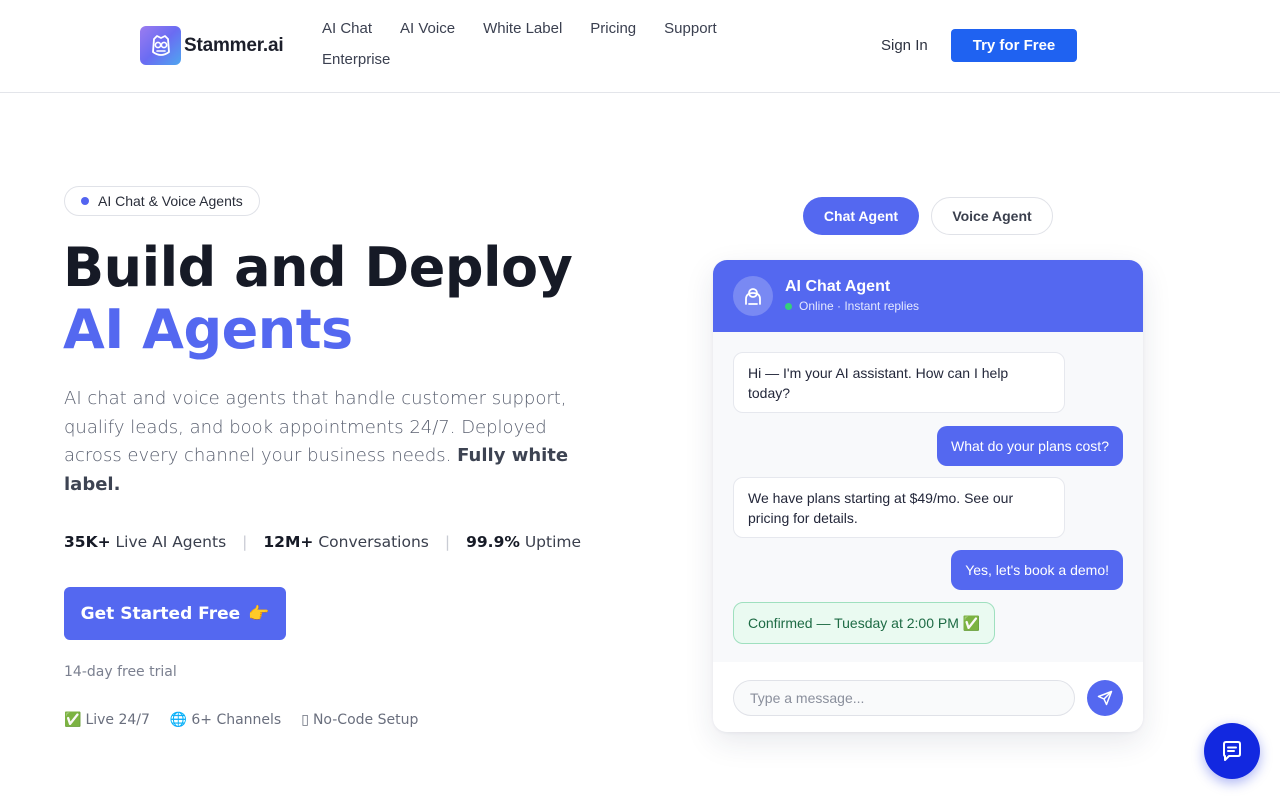 The image size is (1280, 800). Describe the element at coordinates (356, 60) in the screenshot. I see `nav-item-enterprise: Enterprise` at that location.